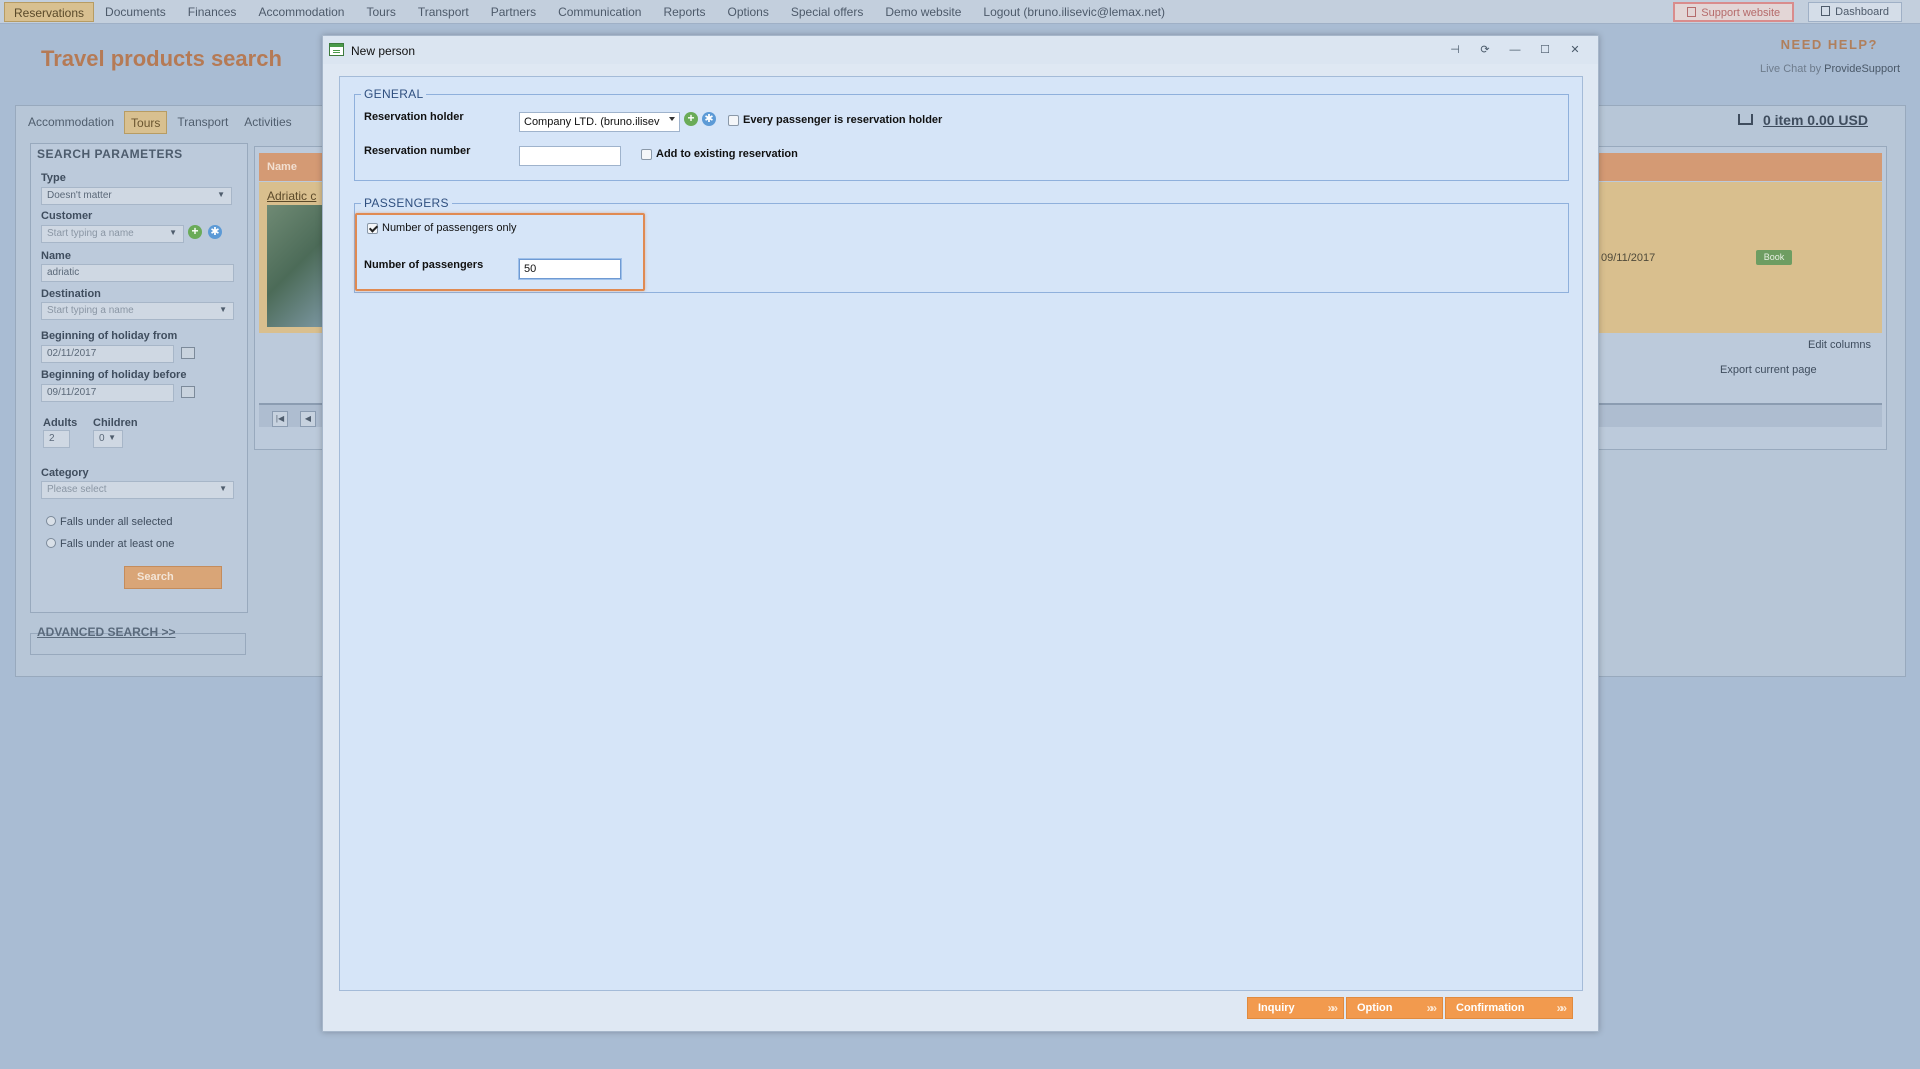 The width and height of the screenshot is (1920, 1069). Describe the element at coordinates (102, 438) in the screenshot. I see `children-value: 0` at that location.